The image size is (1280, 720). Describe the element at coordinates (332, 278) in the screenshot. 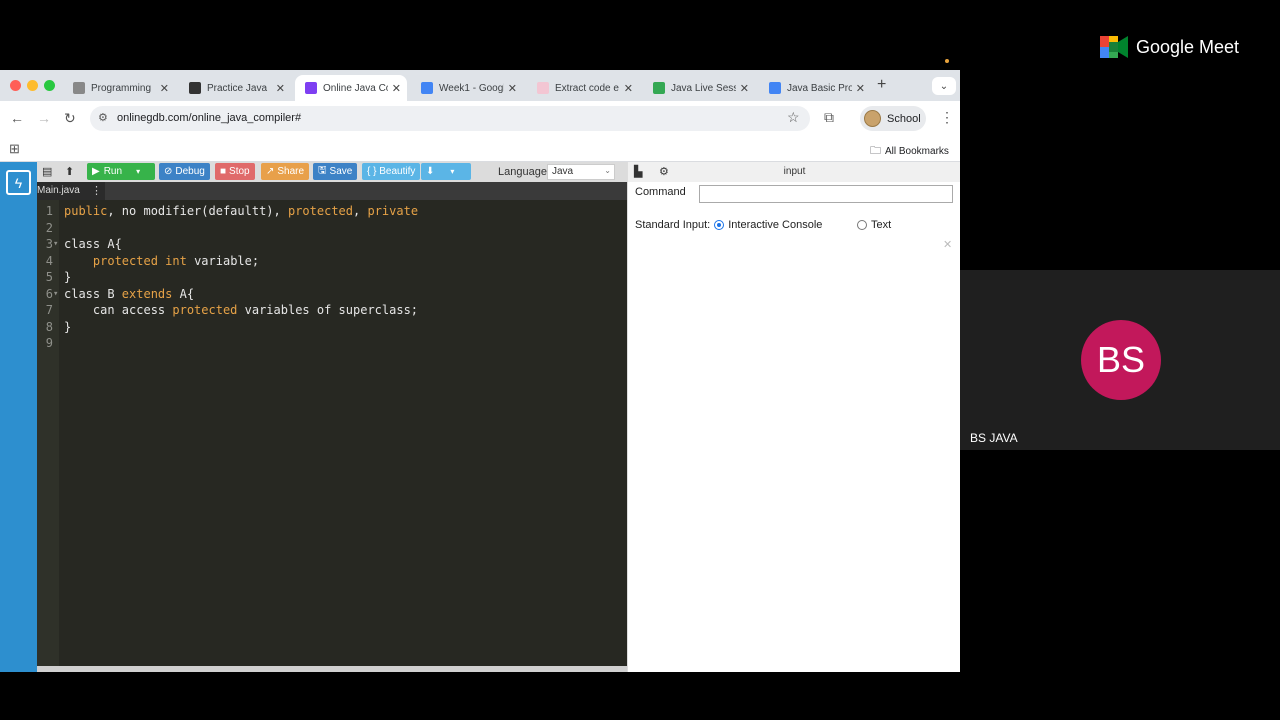

I see `code-line: 5}` at that location.